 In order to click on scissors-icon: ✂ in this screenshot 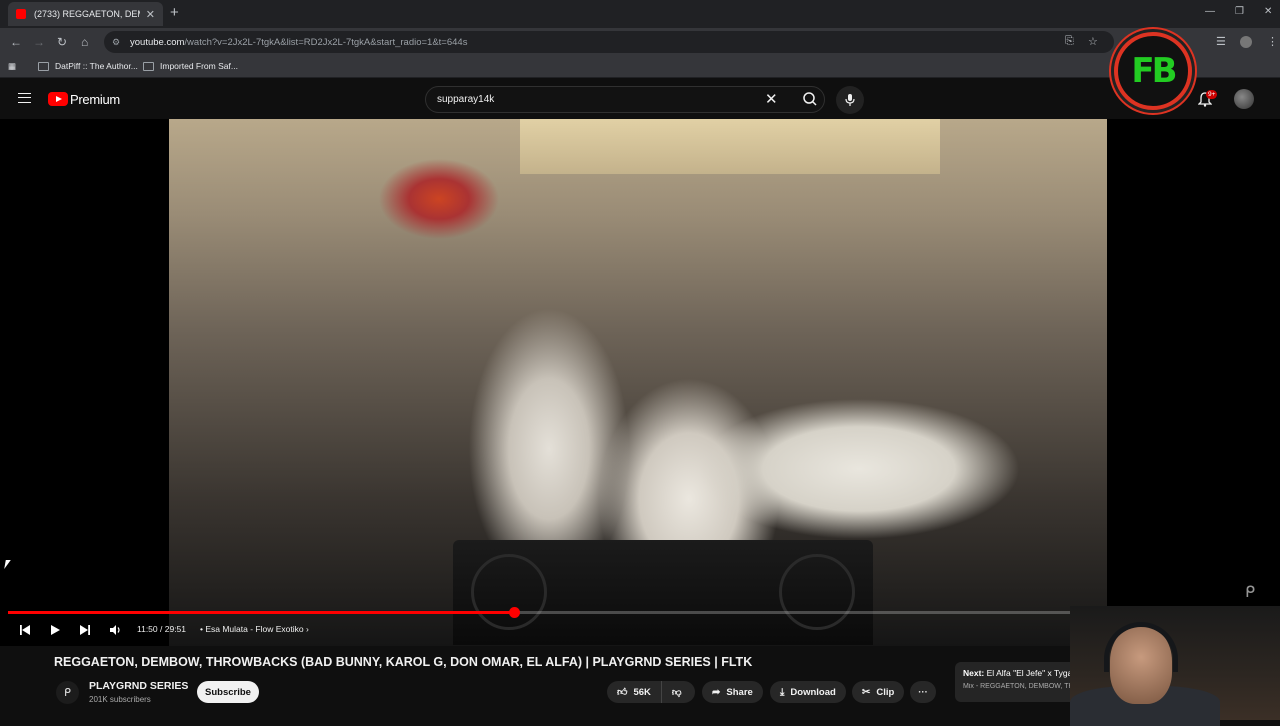, I will do `click(866, 692)`.